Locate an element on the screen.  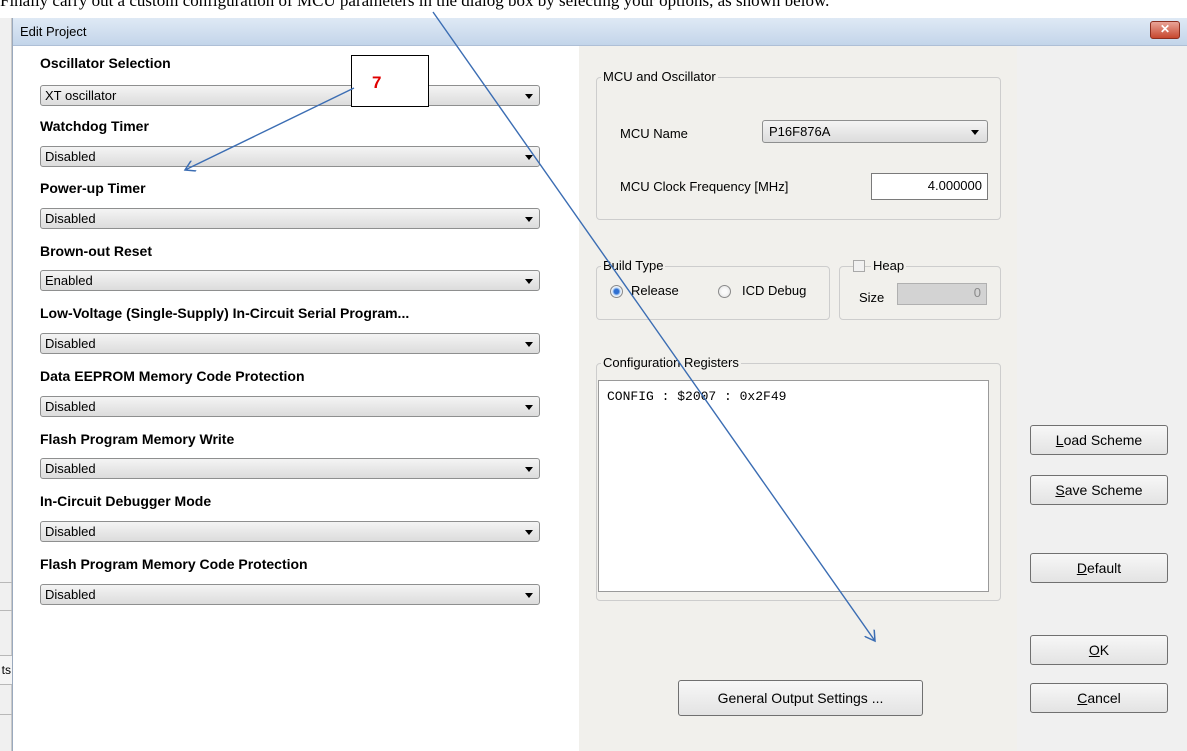
background-tab: ts is located at coordinates (6, 670).